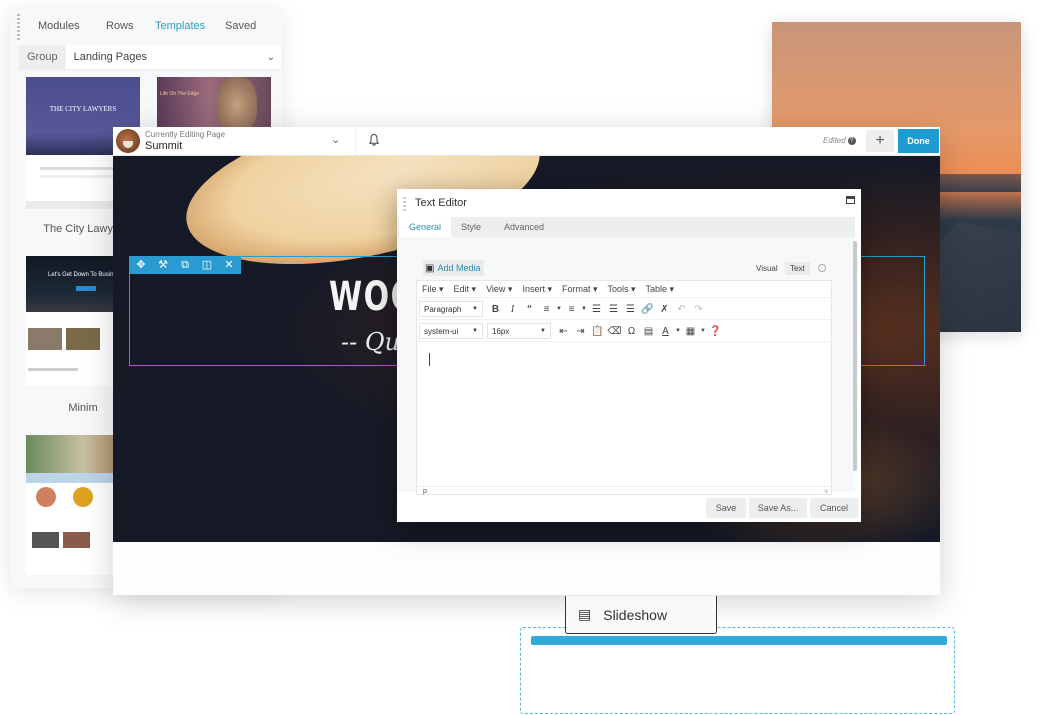 The width and height of the screenshot is (1040, 715). I want to click on redo-icon: ↷, so click(698, 309).